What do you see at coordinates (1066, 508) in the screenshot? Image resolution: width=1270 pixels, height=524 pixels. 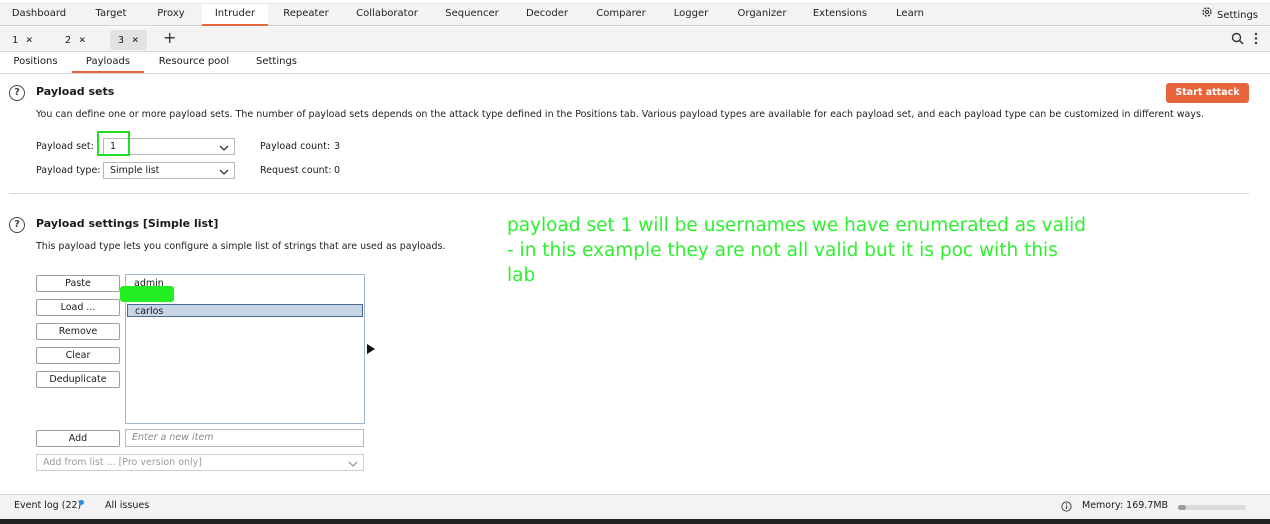 I see `info-icon` at bounding box center [1066, 508].